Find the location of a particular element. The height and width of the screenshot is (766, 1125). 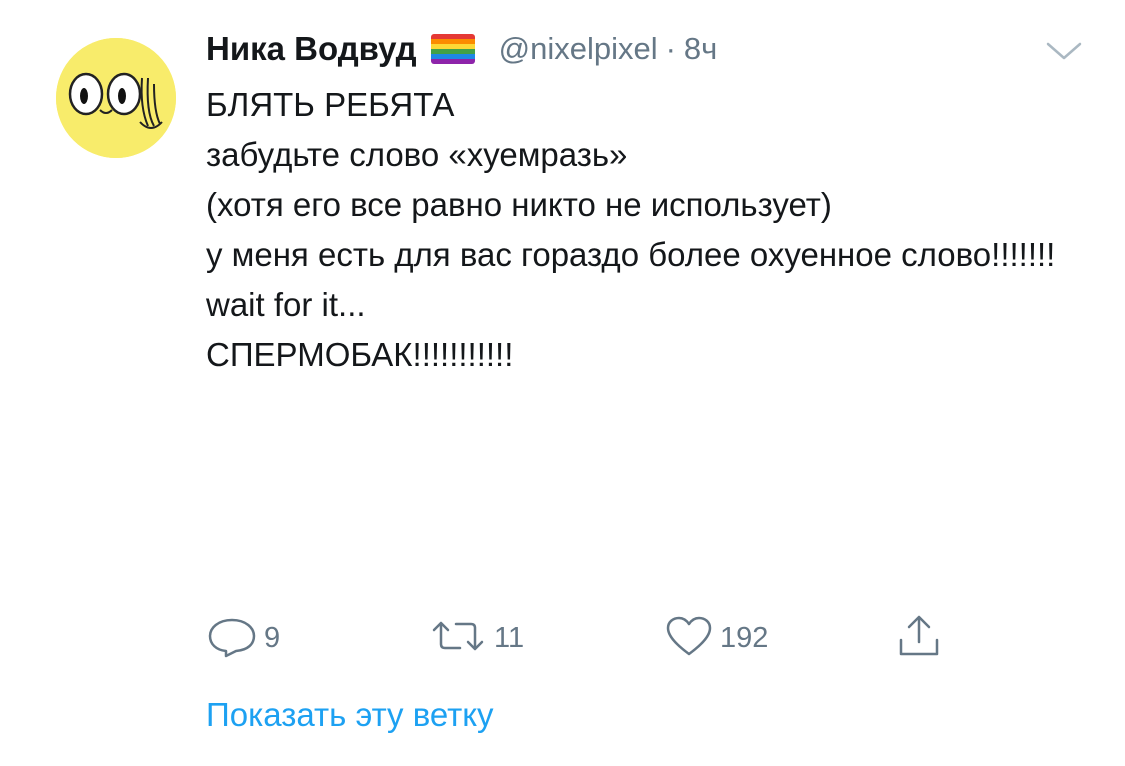

reply-bubble-icon is located at coordinates (232, 638).